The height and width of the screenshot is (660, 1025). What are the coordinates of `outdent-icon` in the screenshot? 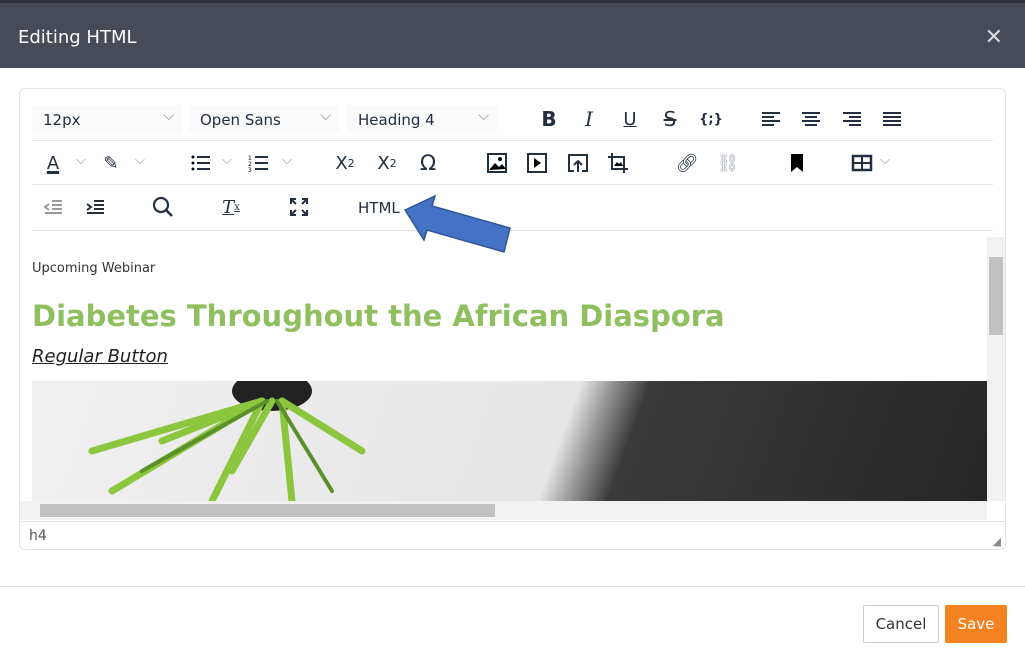 It's located at (53, 207).